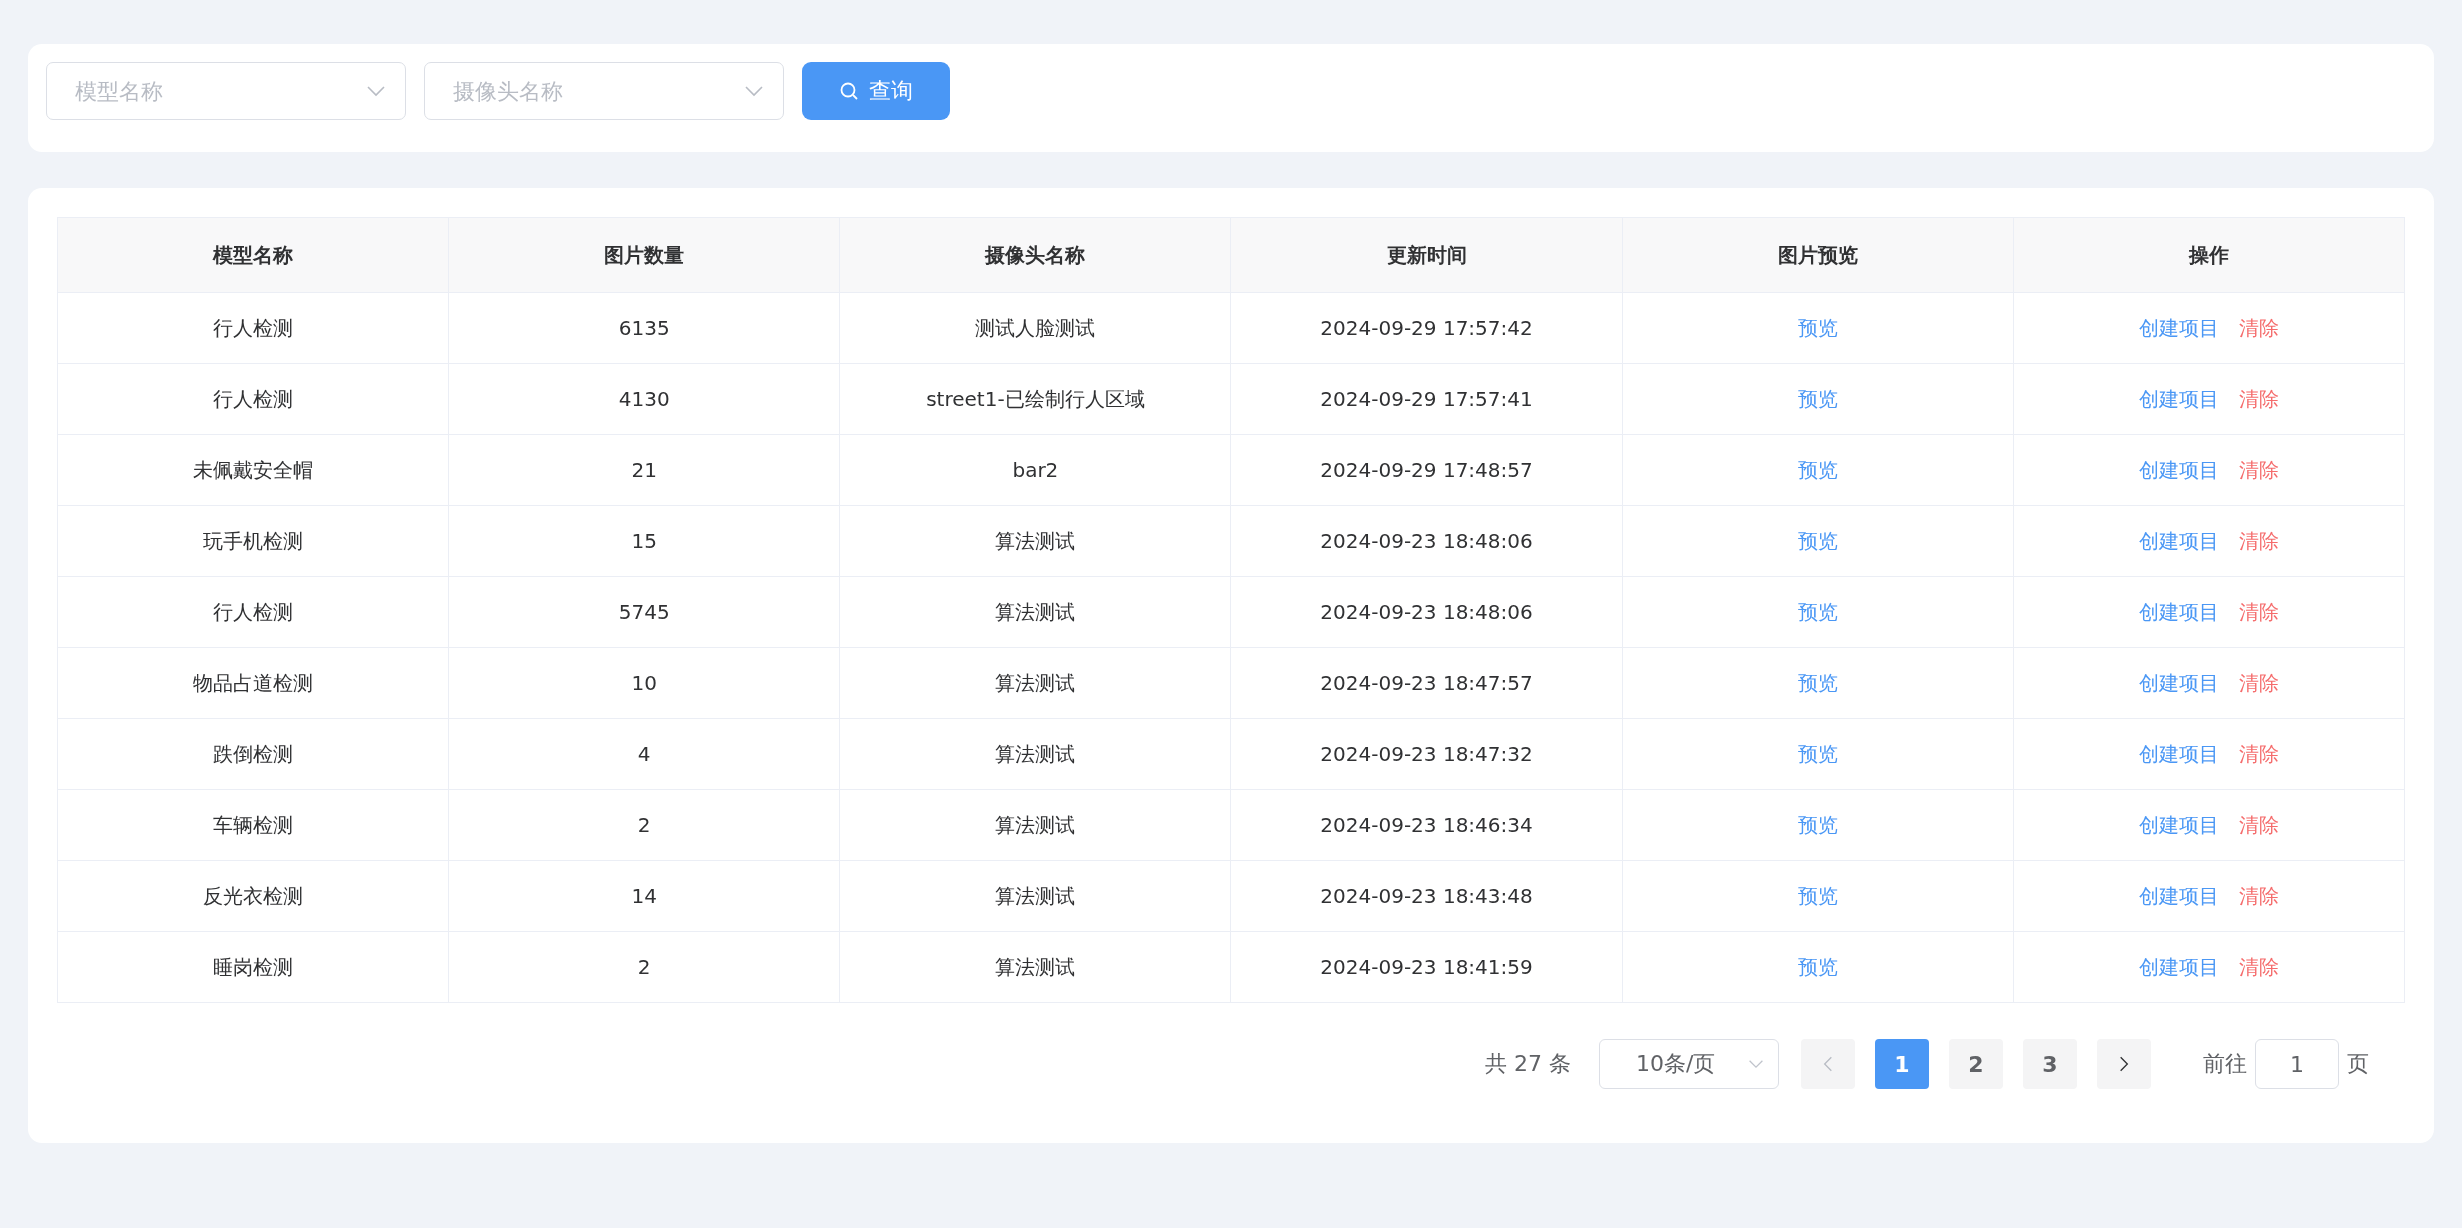 The image size is (2462, 1228). What do you see at coordinates (644, 754) in the screenshot?
I see `table-cell: 4` at bounding box center [644, 754].